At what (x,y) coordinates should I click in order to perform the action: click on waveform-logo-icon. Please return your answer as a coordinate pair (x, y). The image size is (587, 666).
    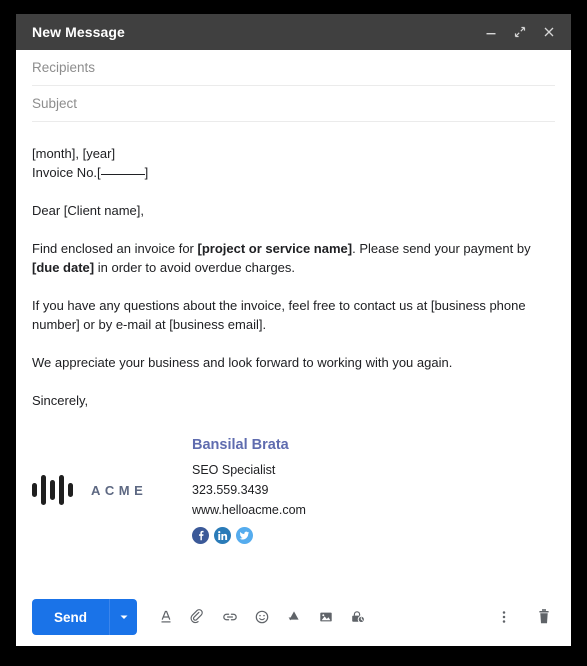
    Looking at the image, I should click on (52, 490).